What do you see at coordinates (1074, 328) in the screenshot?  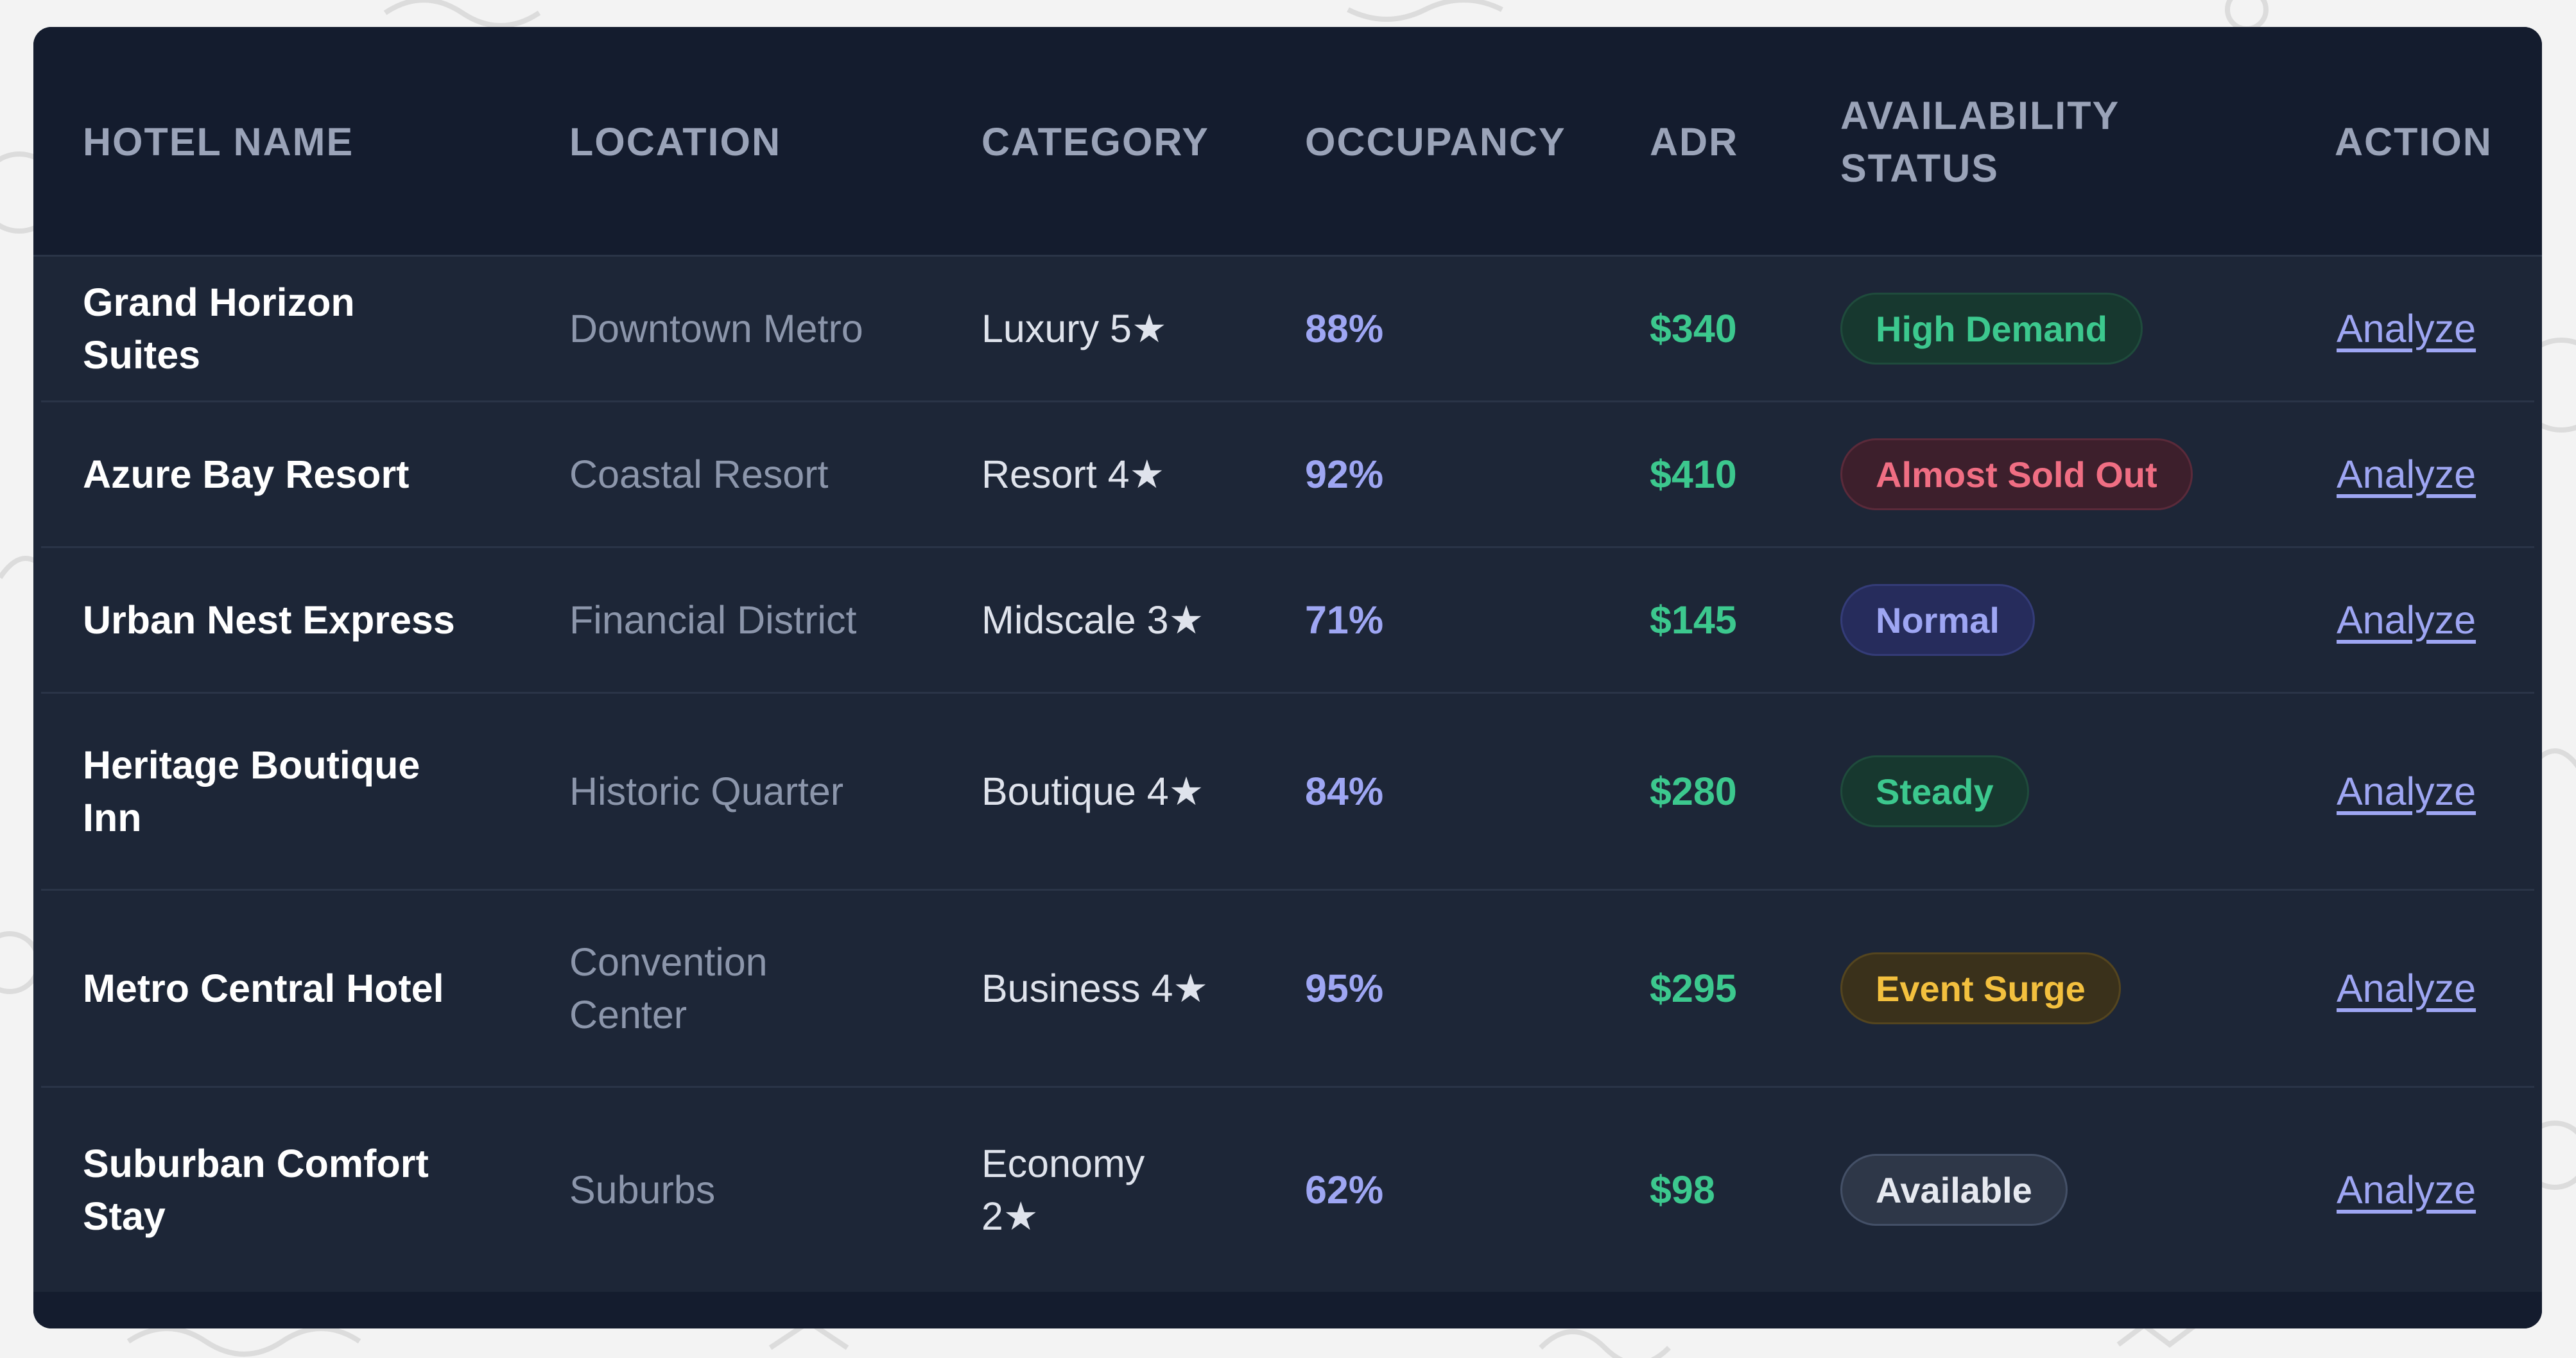 I see `category: Luxury 5★` at bounding box center [1074, 328].